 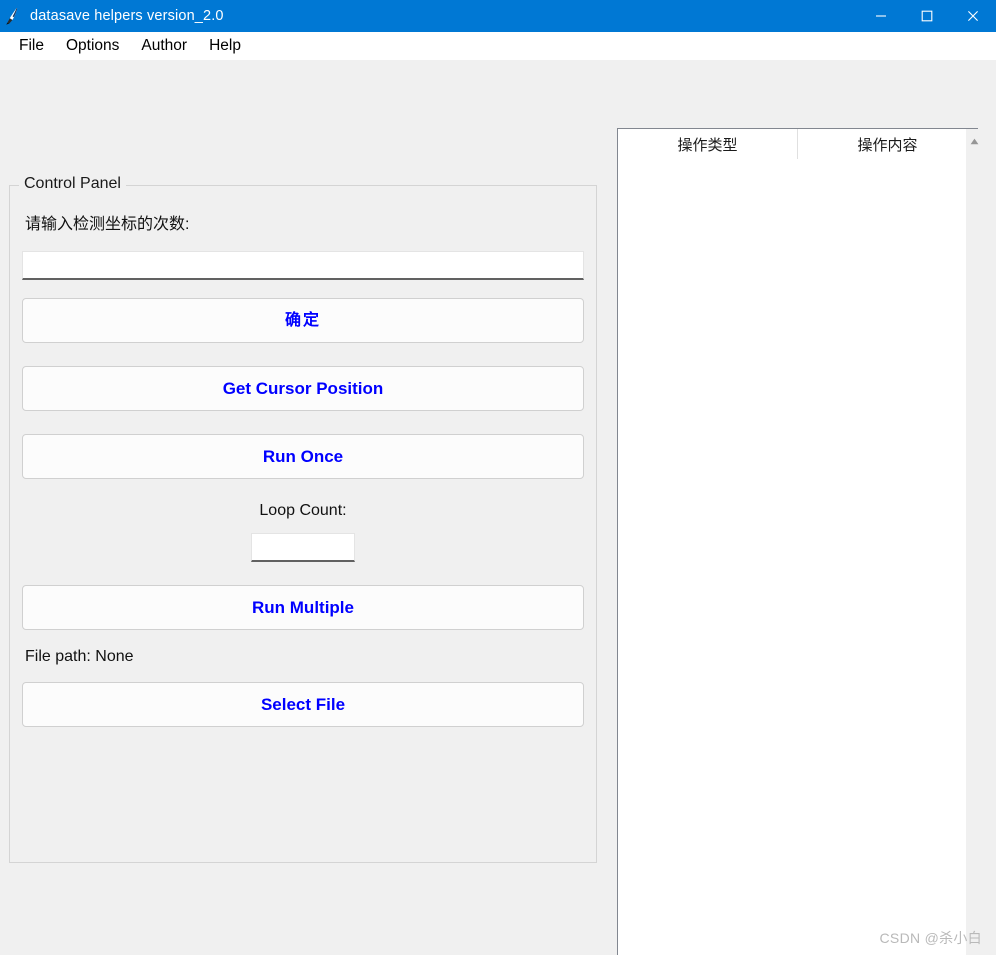 I want to click on menu-item-author: Author, so click(x=164, y=46).